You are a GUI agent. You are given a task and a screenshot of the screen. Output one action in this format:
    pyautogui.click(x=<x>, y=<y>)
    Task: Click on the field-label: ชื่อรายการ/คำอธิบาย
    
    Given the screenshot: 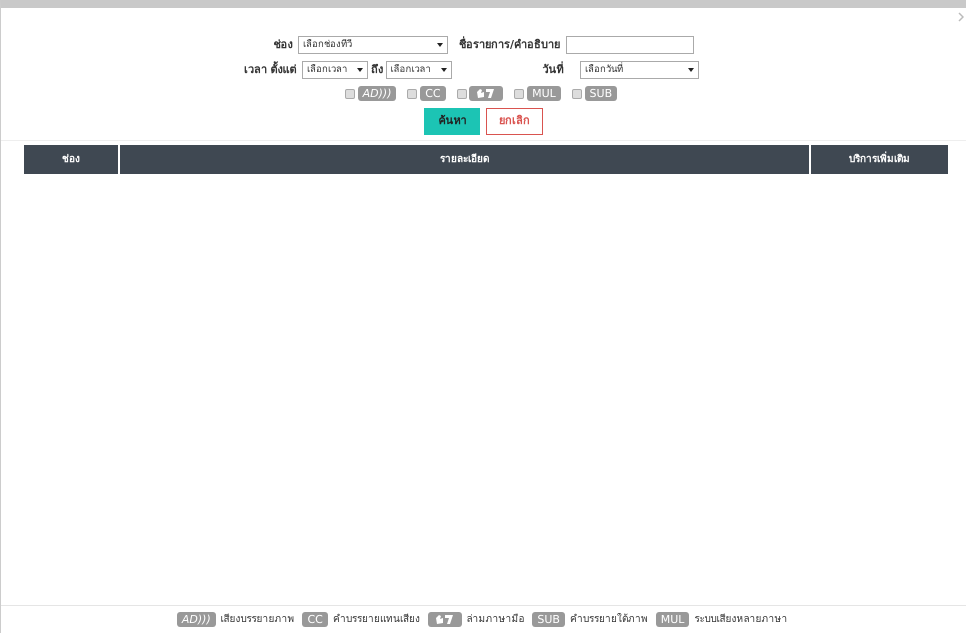 What is the action you would take?
    pyautogui.click(x=509, y=44)
    